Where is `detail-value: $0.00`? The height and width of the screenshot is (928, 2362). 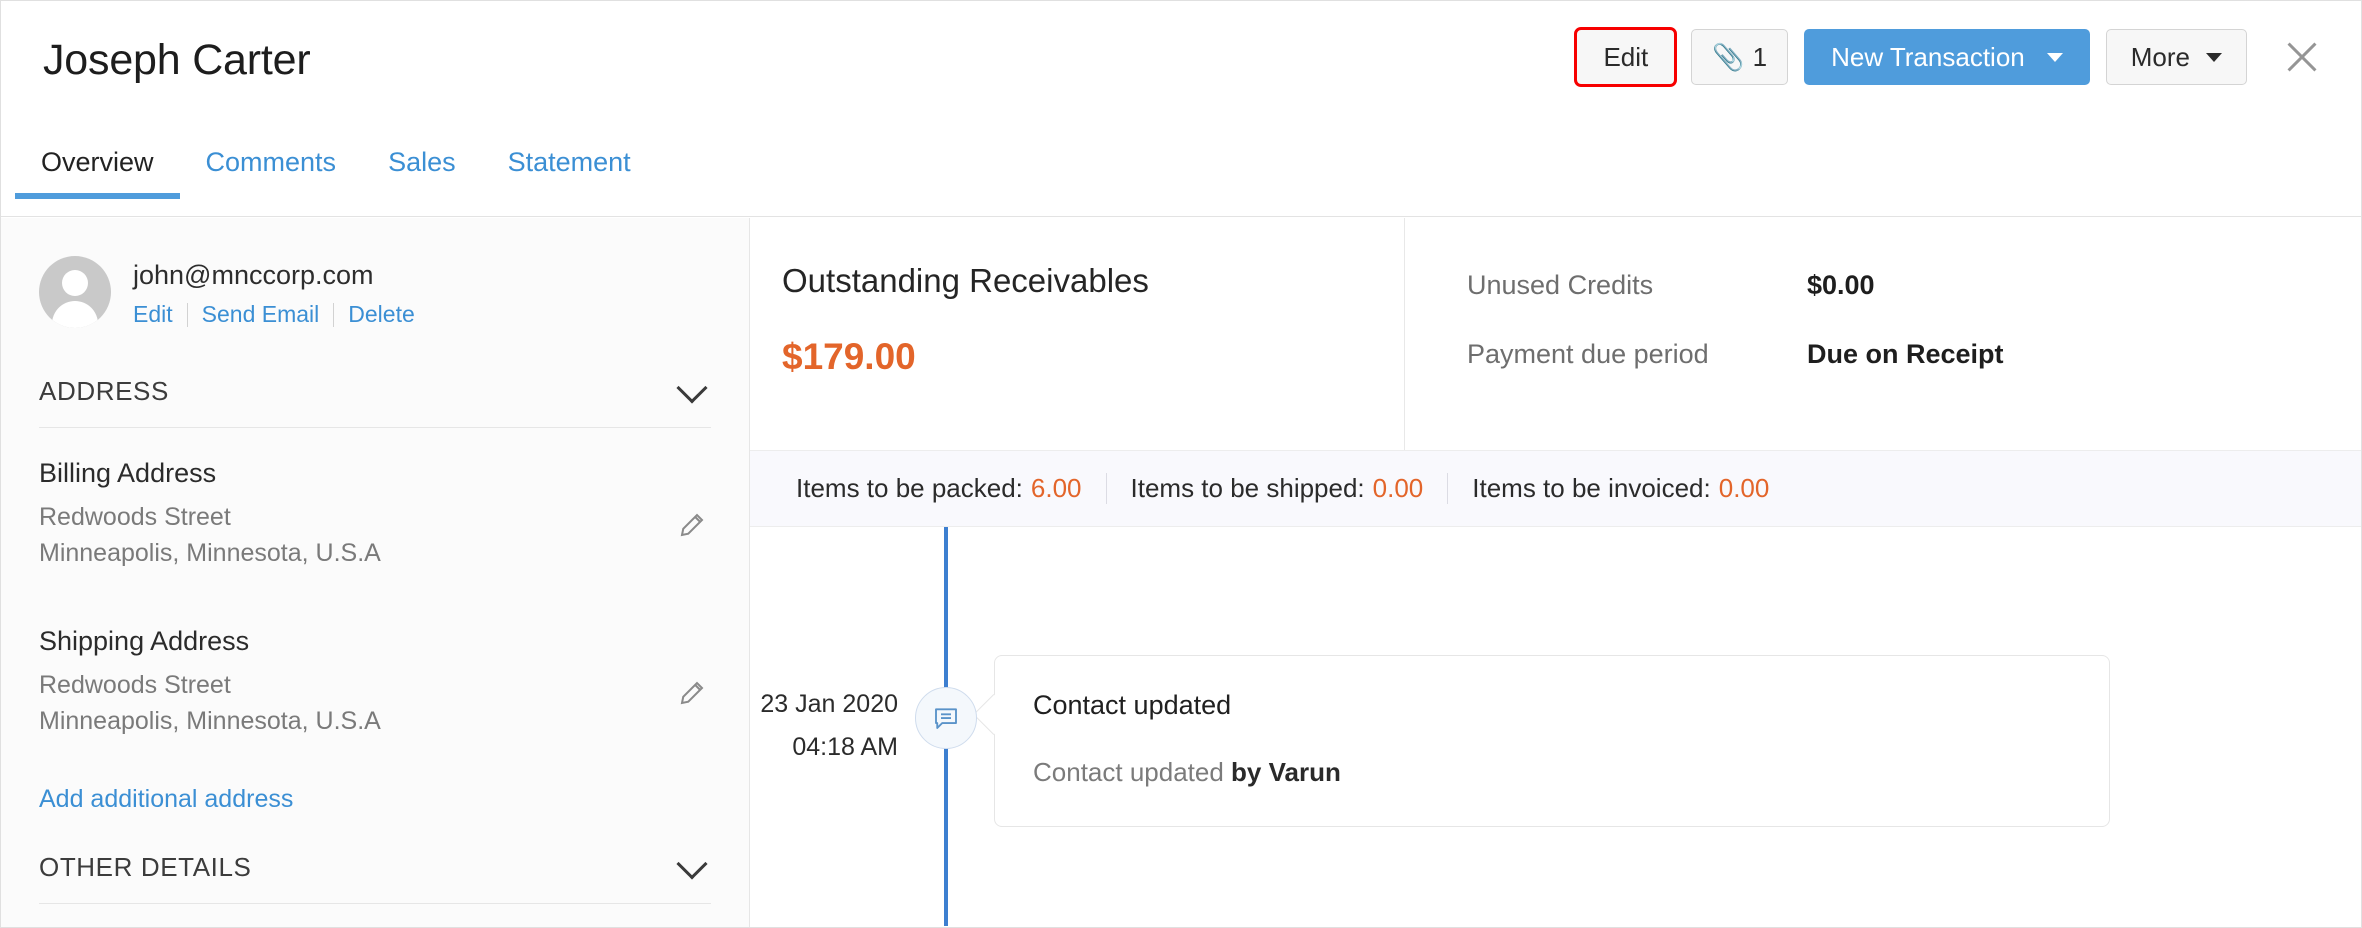 detail-value: $0.00 is located at coordinates (1841, 285).